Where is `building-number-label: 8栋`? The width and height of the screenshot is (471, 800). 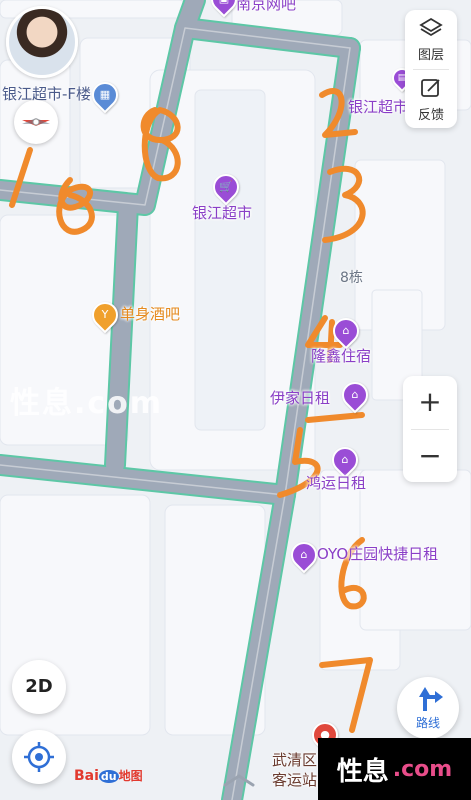
building-number-label: 8栋 is located at coordinates (351, 278).